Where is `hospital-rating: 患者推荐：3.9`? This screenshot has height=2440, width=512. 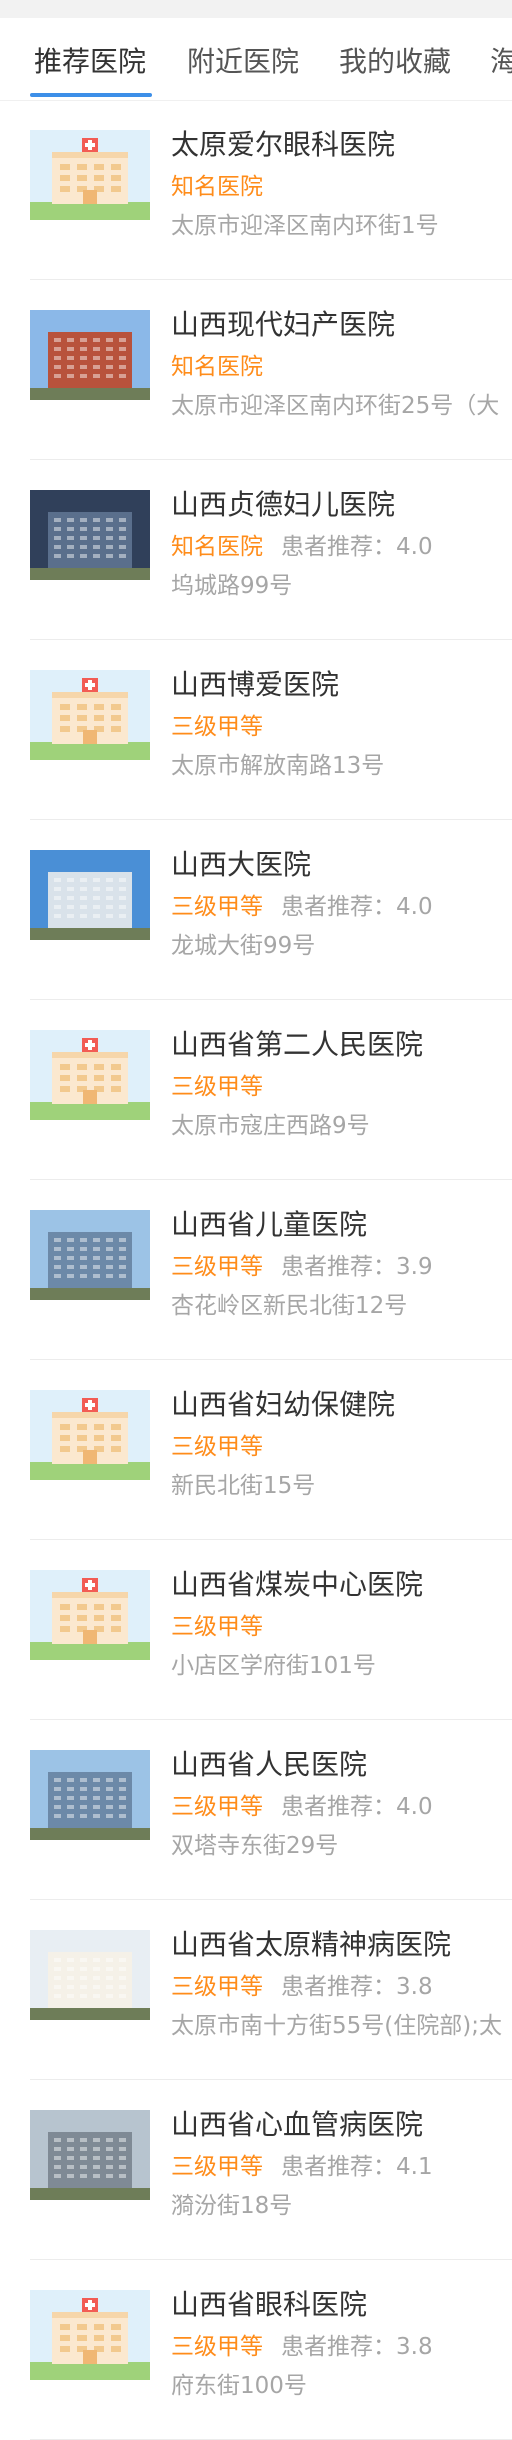
hospital-rating: 患者推荐：3.9 is located at coordinates (357, 1267).